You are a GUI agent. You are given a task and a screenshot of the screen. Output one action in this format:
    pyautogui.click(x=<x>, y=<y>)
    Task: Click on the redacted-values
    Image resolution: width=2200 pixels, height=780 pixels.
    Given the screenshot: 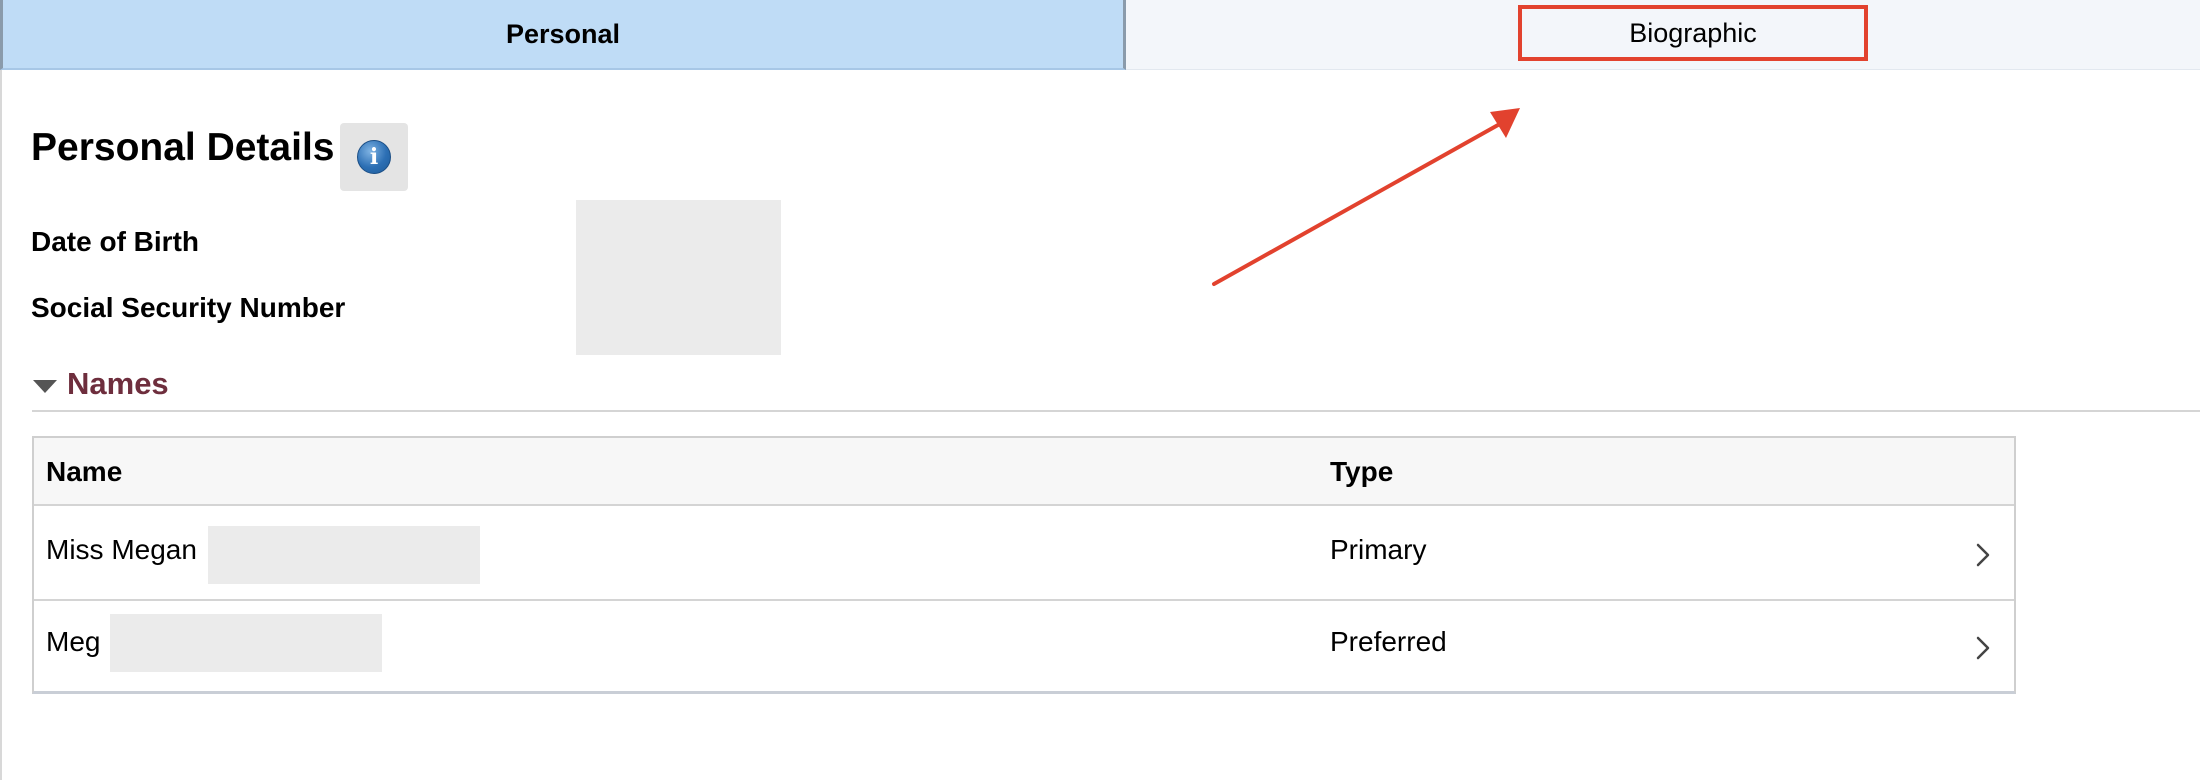 What is the action you would take?
    pyautogui.click(x=678, y=277)
    